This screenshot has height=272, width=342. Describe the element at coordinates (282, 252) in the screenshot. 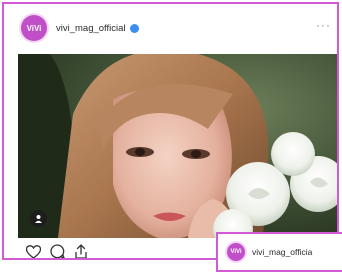

I see `embed-account-username: vivi_mag_officia` at that location.